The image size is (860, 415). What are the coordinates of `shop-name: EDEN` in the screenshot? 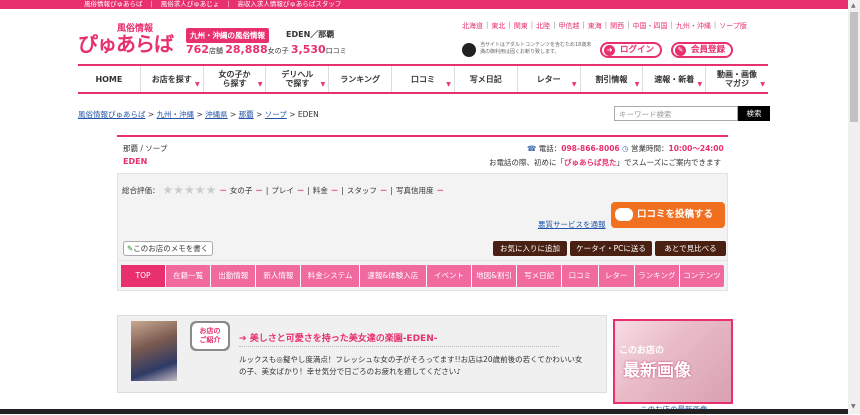 It's located at (135, 161).